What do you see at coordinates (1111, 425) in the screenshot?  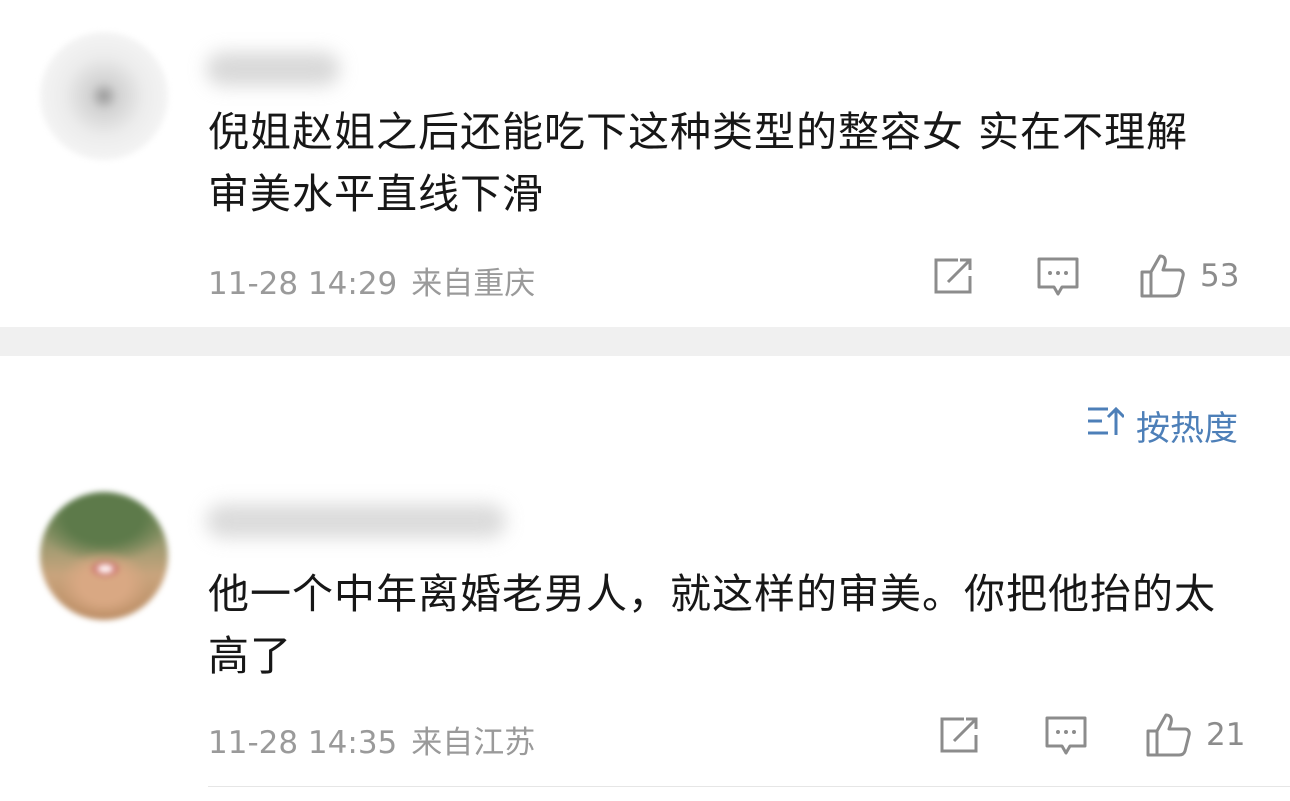 I see `sort-icon` at bounding box center [1111, 425].